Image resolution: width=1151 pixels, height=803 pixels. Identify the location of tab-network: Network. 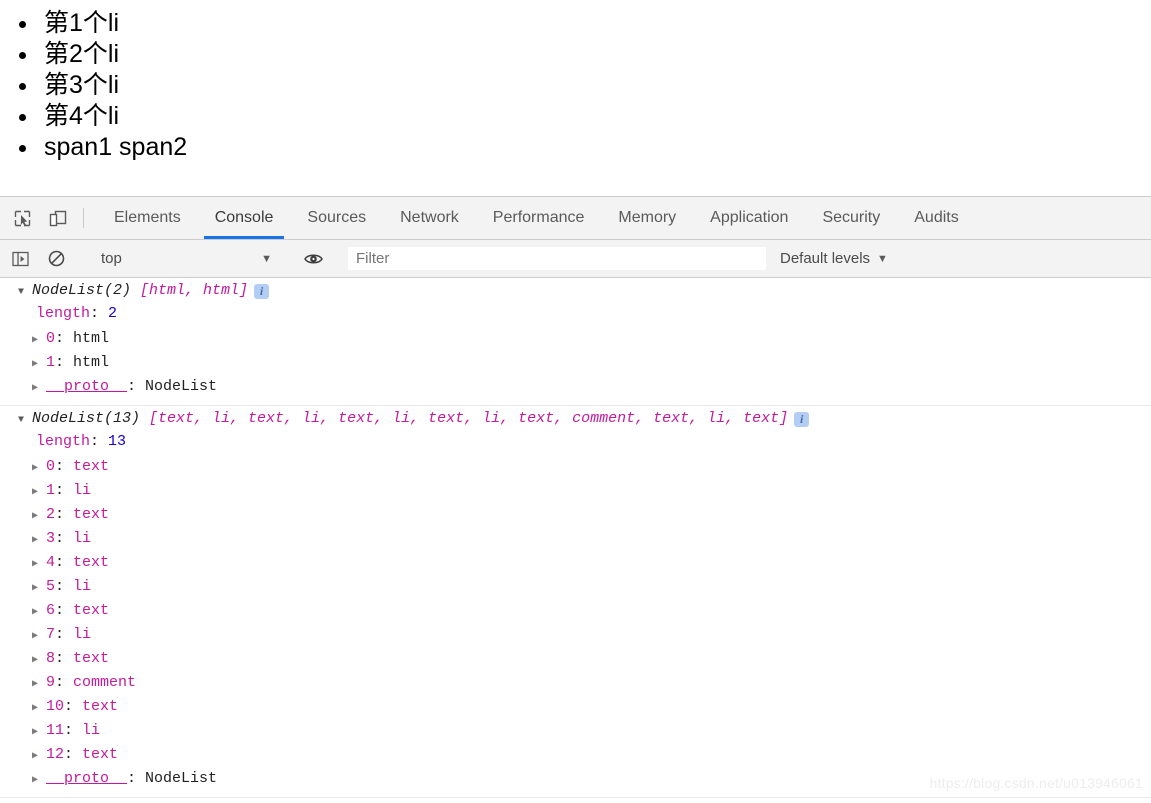
(429, 218).